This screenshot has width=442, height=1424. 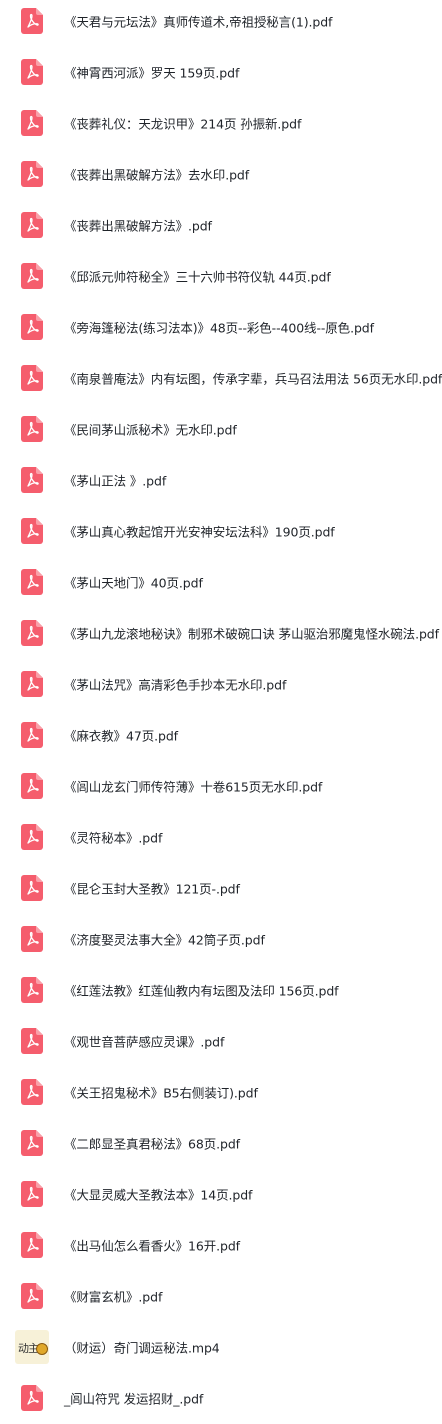 I want to click on file-row: 《昆仑玉封大圣教》121页-.pdf, so click(x=221, y=888).